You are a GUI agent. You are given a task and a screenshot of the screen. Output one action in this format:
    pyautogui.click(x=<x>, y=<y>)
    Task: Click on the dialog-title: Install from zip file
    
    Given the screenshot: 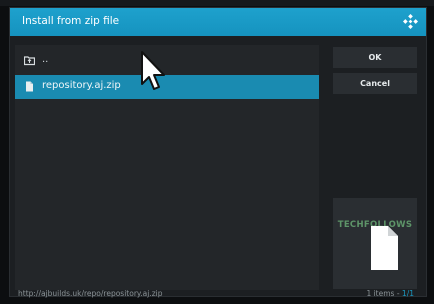 What is the action you would take?
    pyautogui.click(x=71, y=21)
    